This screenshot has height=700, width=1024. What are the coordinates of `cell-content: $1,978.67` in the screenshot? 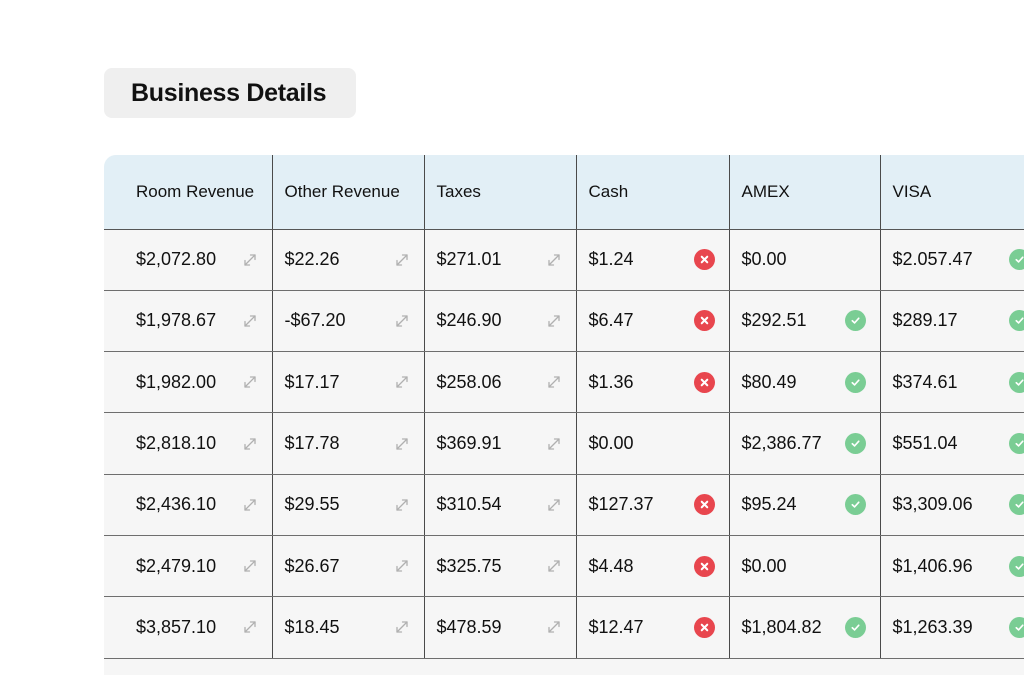 It's located at (204, 320).